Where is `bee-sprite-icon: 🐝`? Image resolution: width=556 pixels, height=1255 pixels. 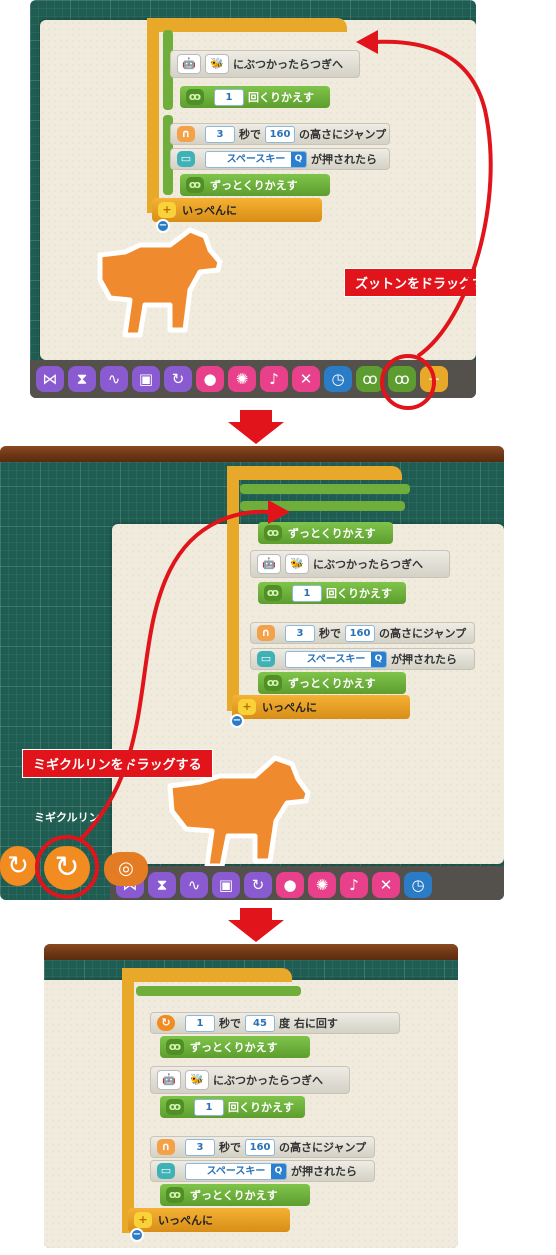
bee-sprite-icon: 🐝 is located at coordinates (217, 64).